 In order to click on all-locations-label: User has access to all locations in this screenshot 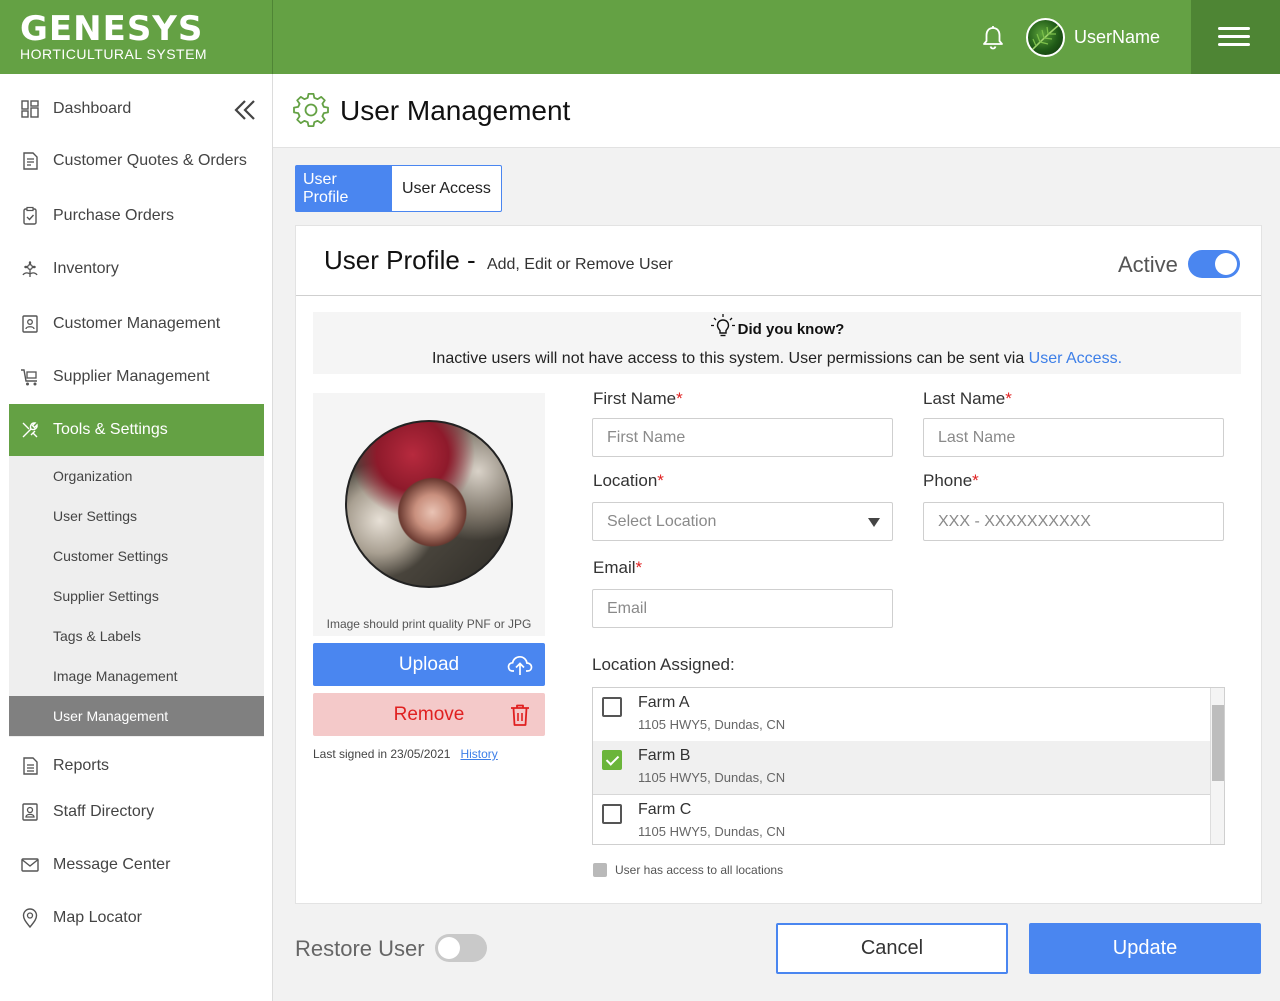, I will do `click(699, 870)`.